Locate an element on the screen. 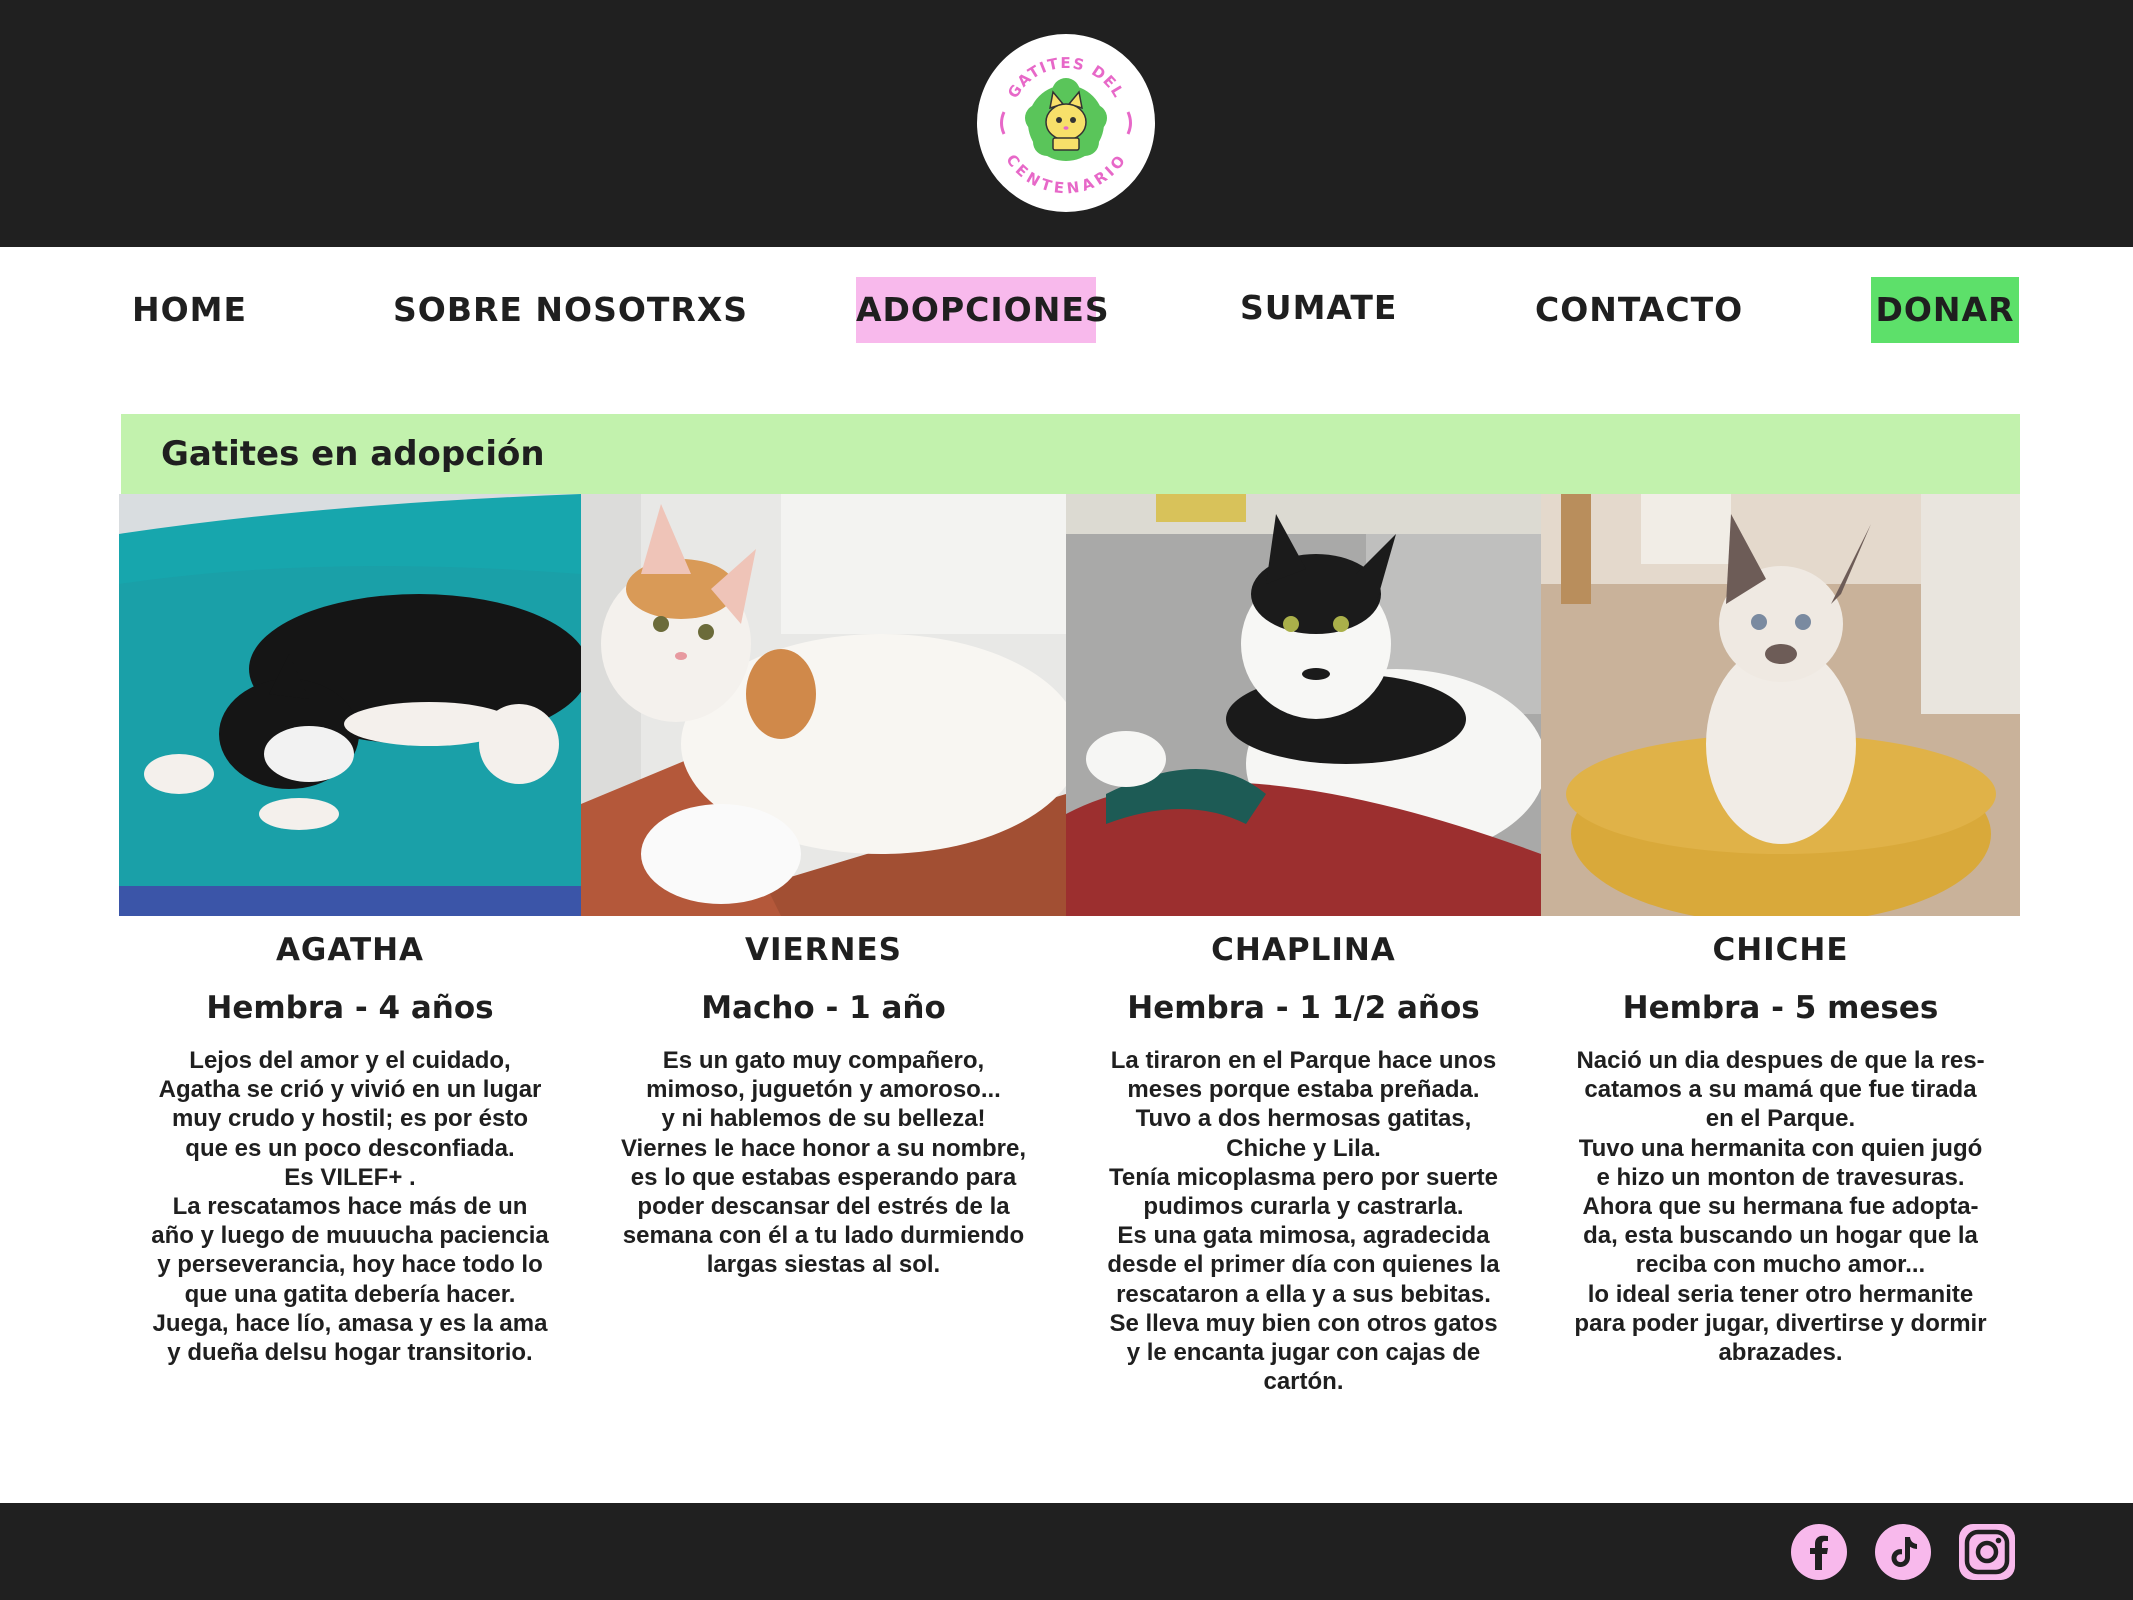 The width and height of the screenshot is (2133, 1600). cat-photo-chiche is located at coordinates (1780, 705).